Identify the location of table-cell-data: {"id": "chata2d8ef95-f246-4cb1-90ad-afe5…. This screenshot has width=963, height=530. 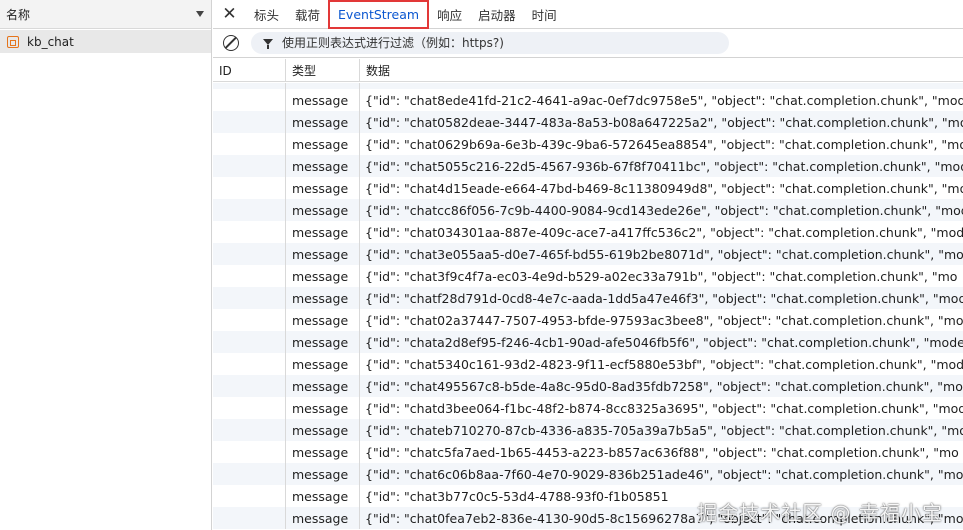
(664, 342).